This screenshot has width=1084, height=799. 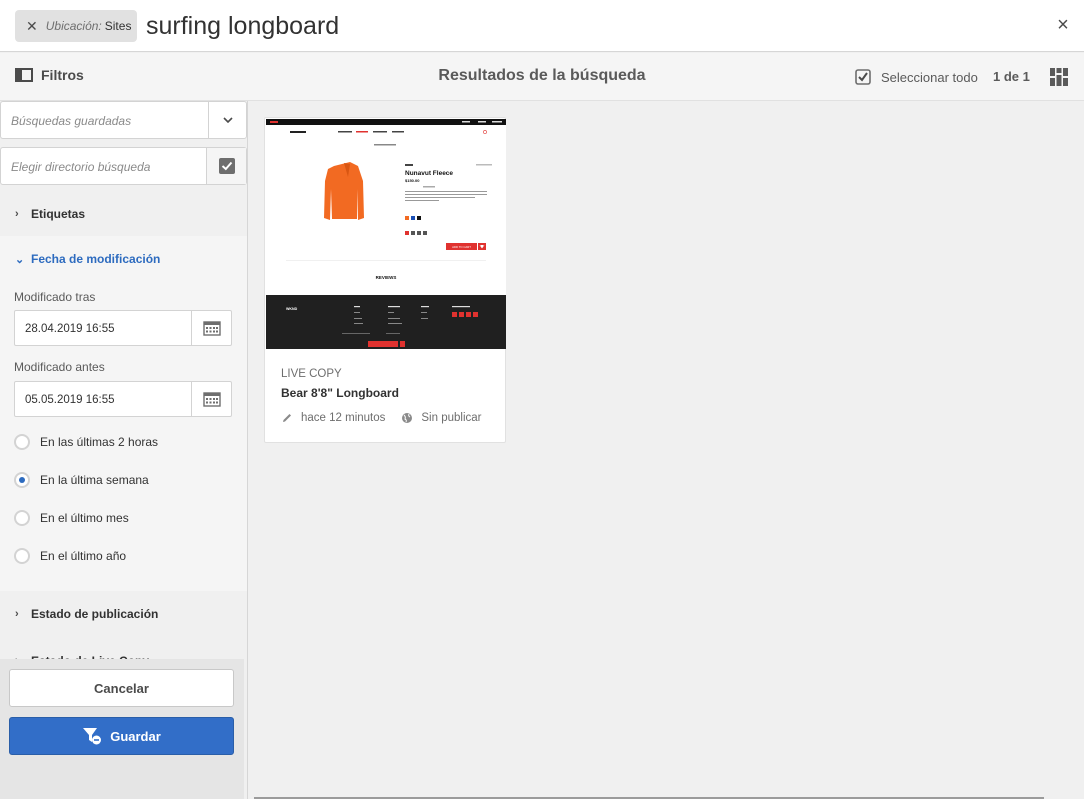 I want to click on accordion-publication-status: › Estado de publicación, so click(x=123, y=614).